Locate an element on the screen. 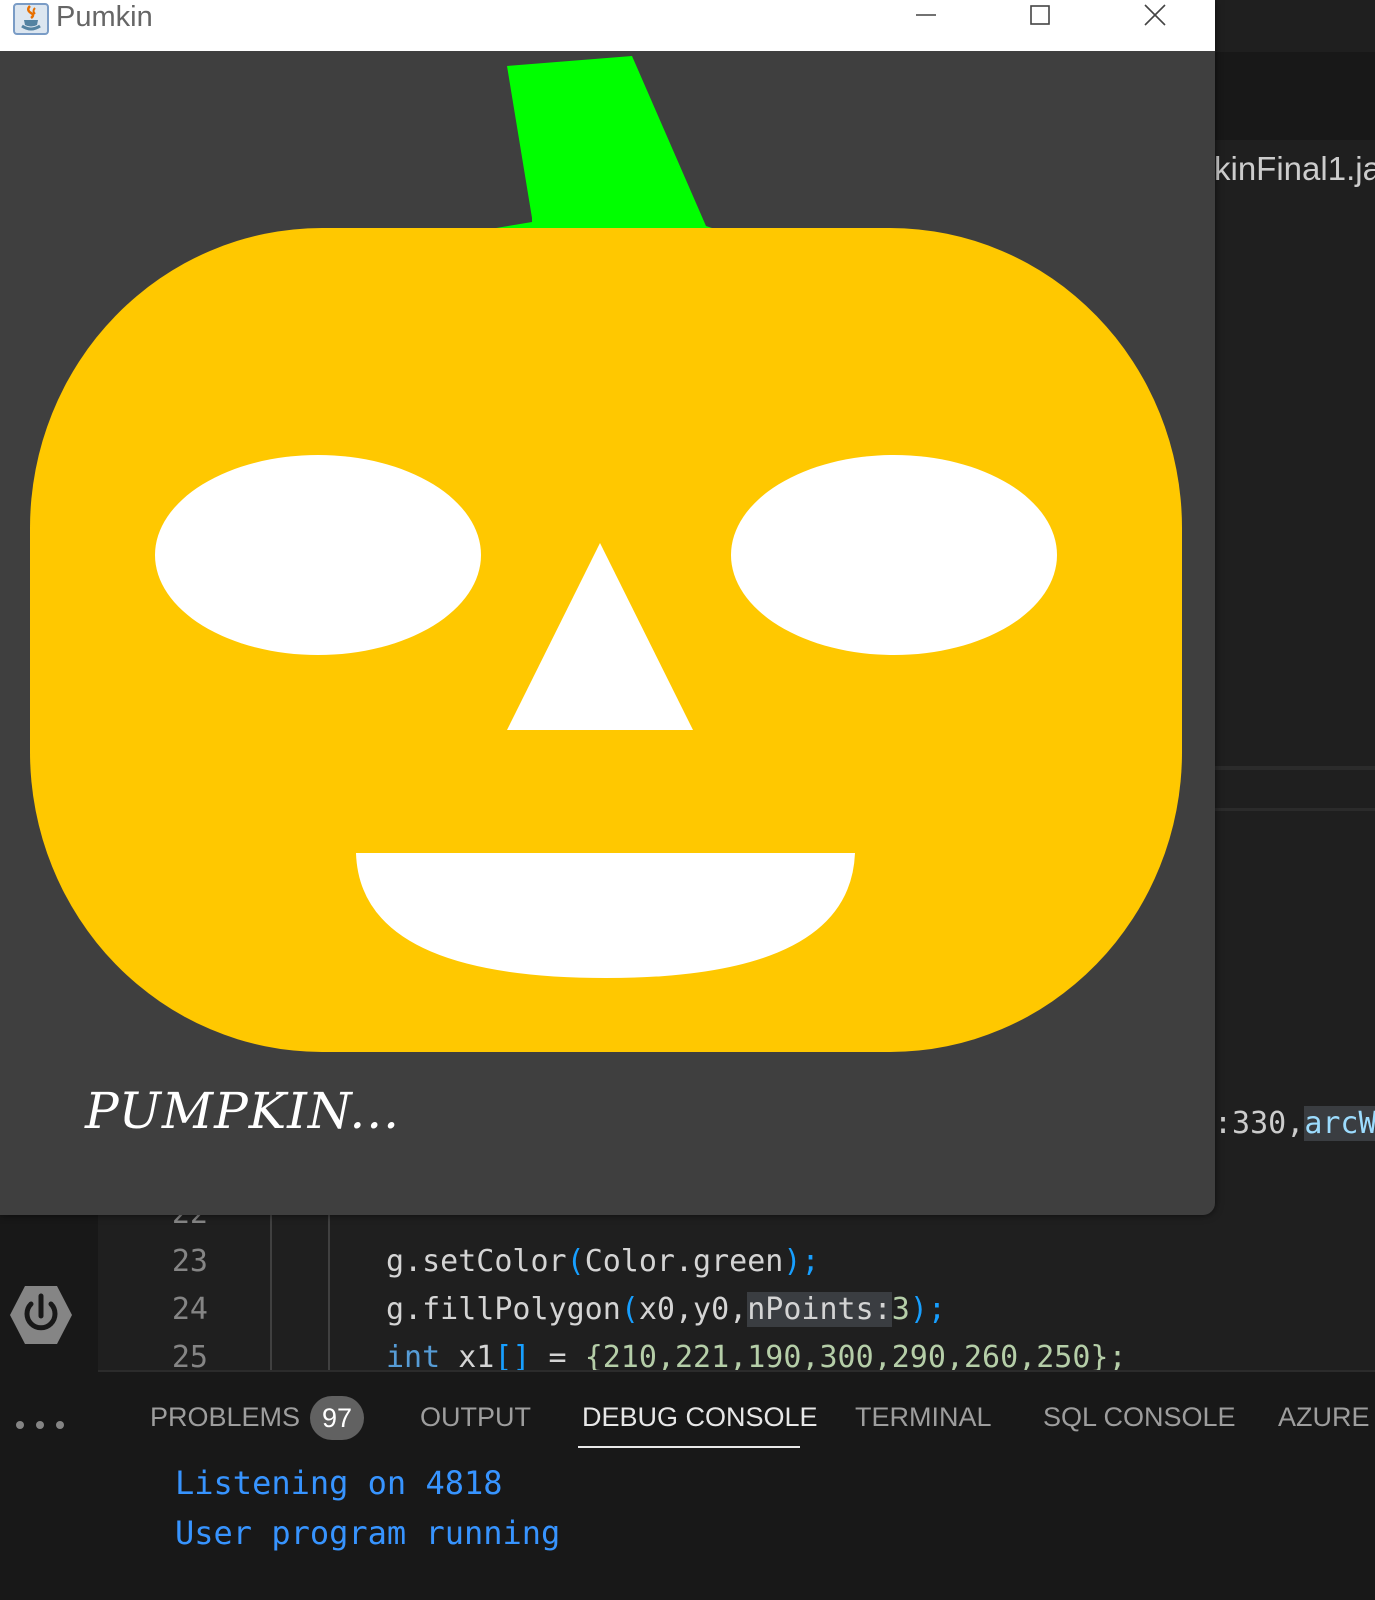 The height and width of the screenshot is (1600, 1375). code-token: Color.green is located at coordinates (684, 1261).